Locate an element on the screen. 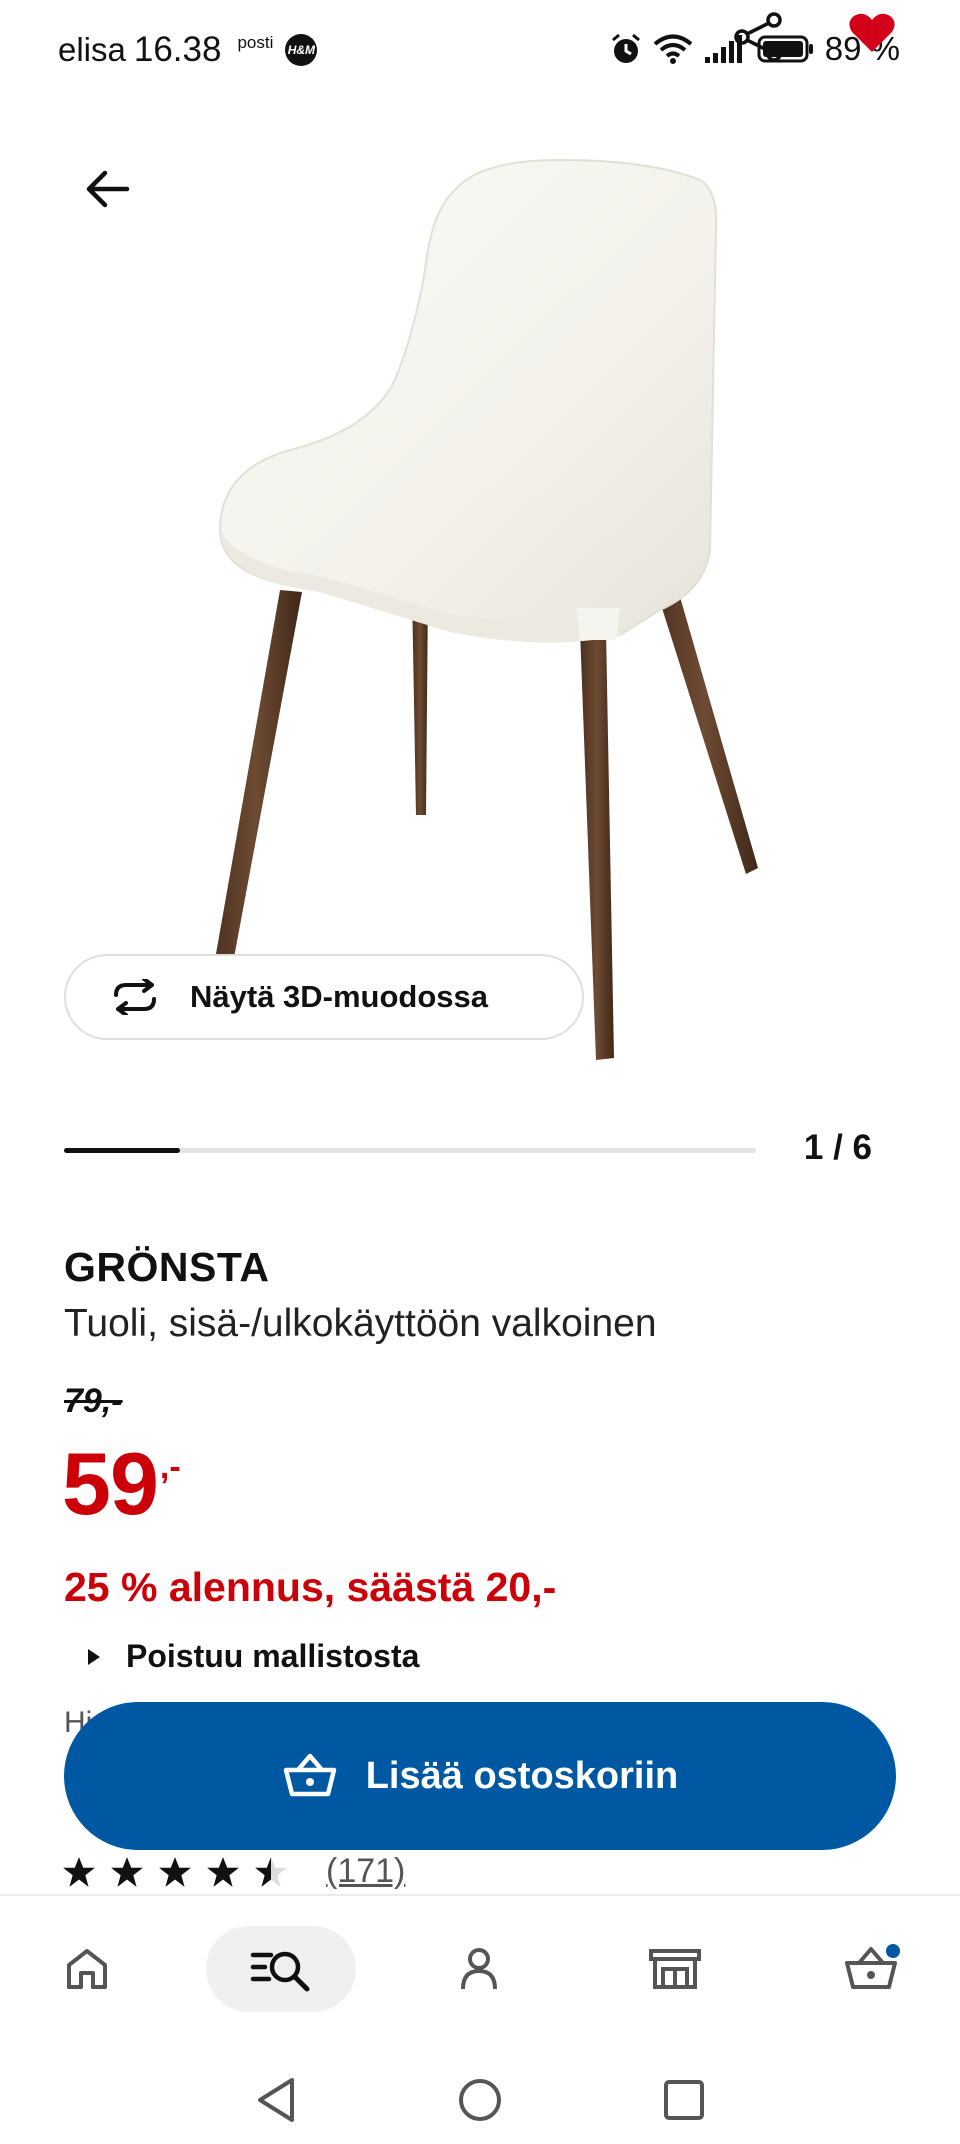 Image resolution: width=960 pixels, height=2144 pixels. status-bar-left: elisa 16.38 posti H&M is located at coordinates (188, 50).